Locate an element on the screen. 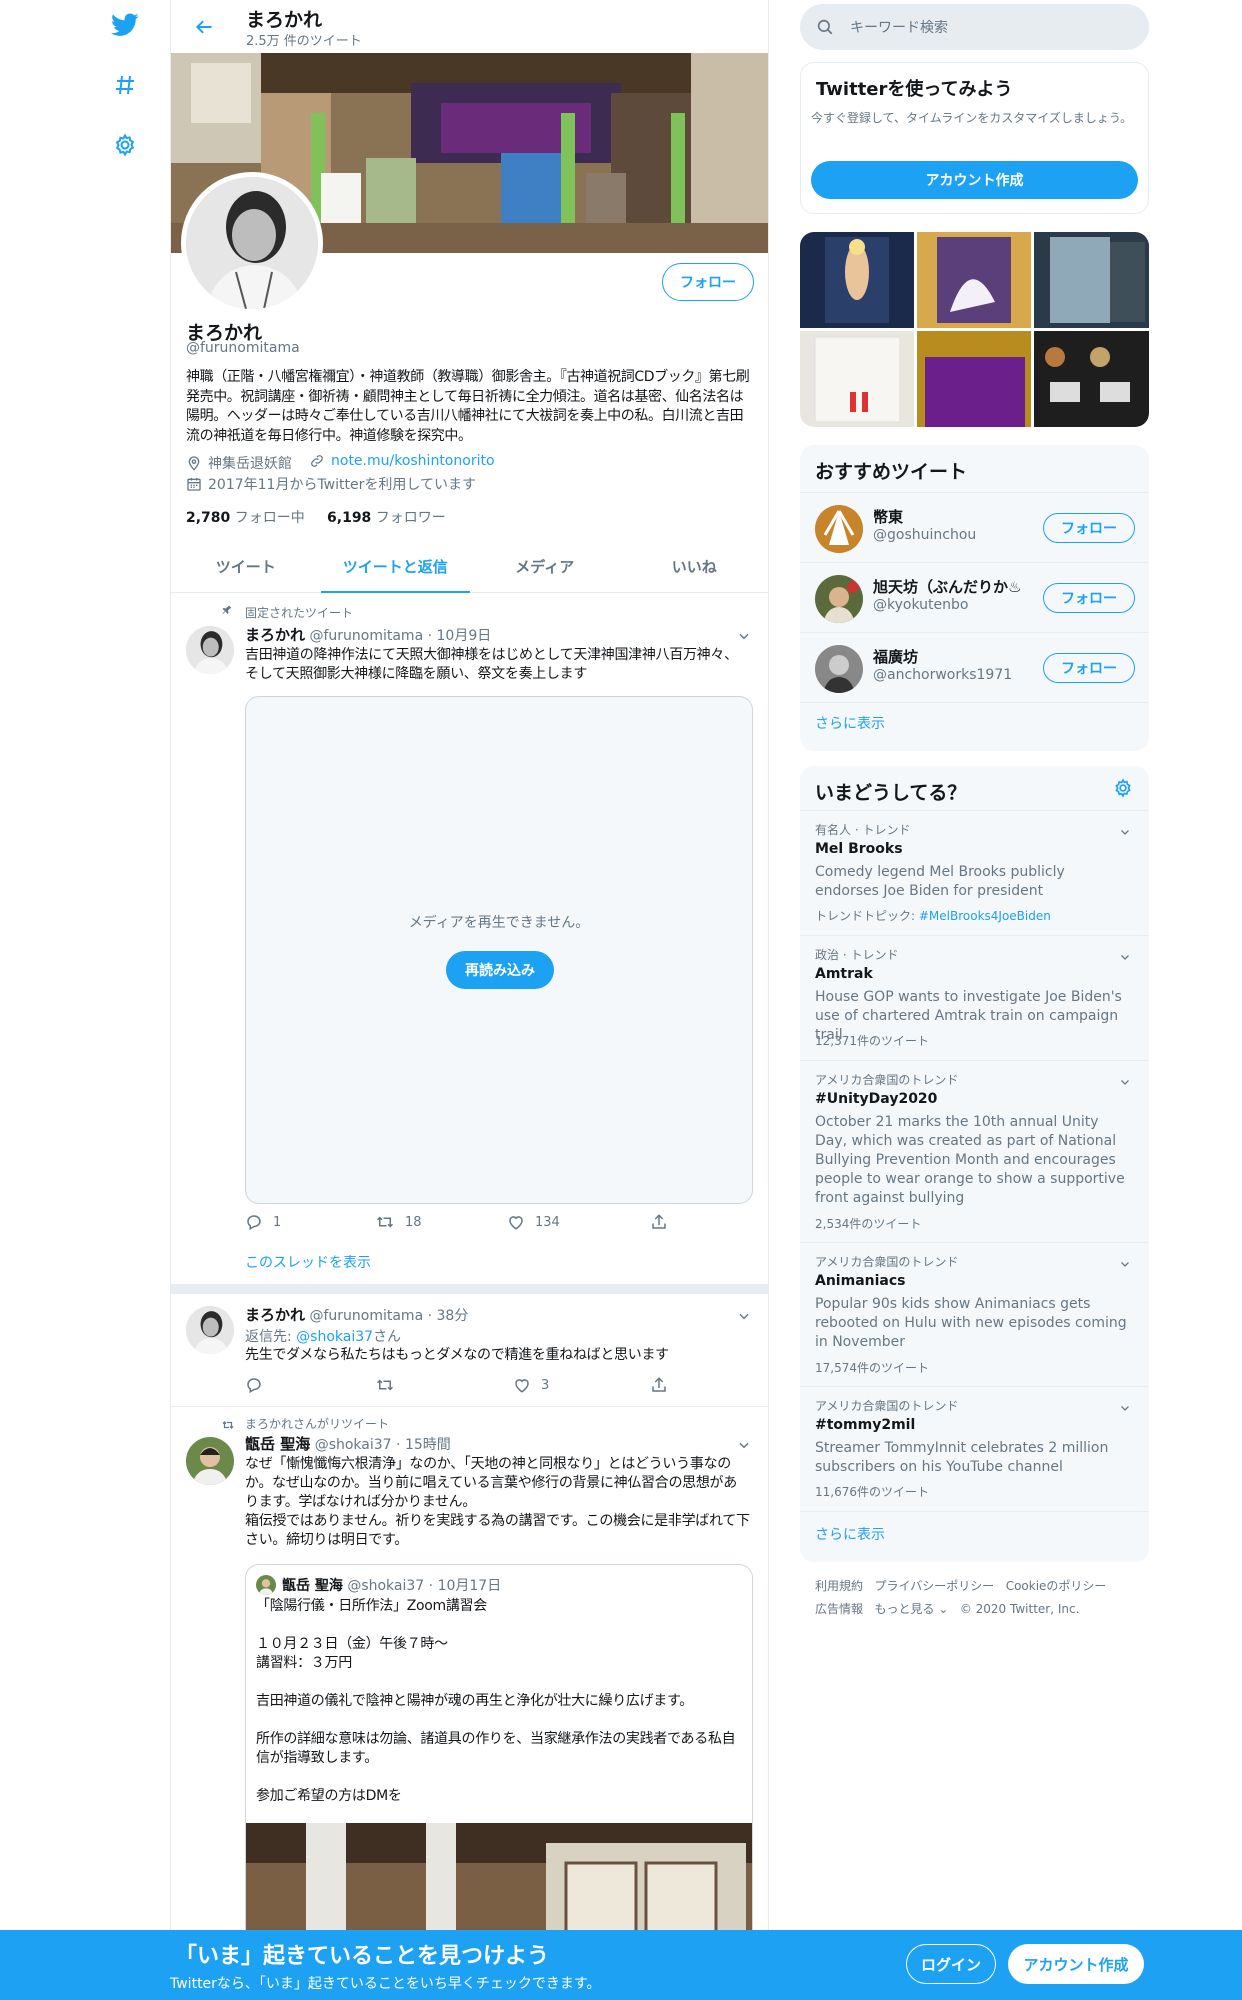 The image size is (1242, 2000). login-button: ログイン is located at coordinates (951, 1964).